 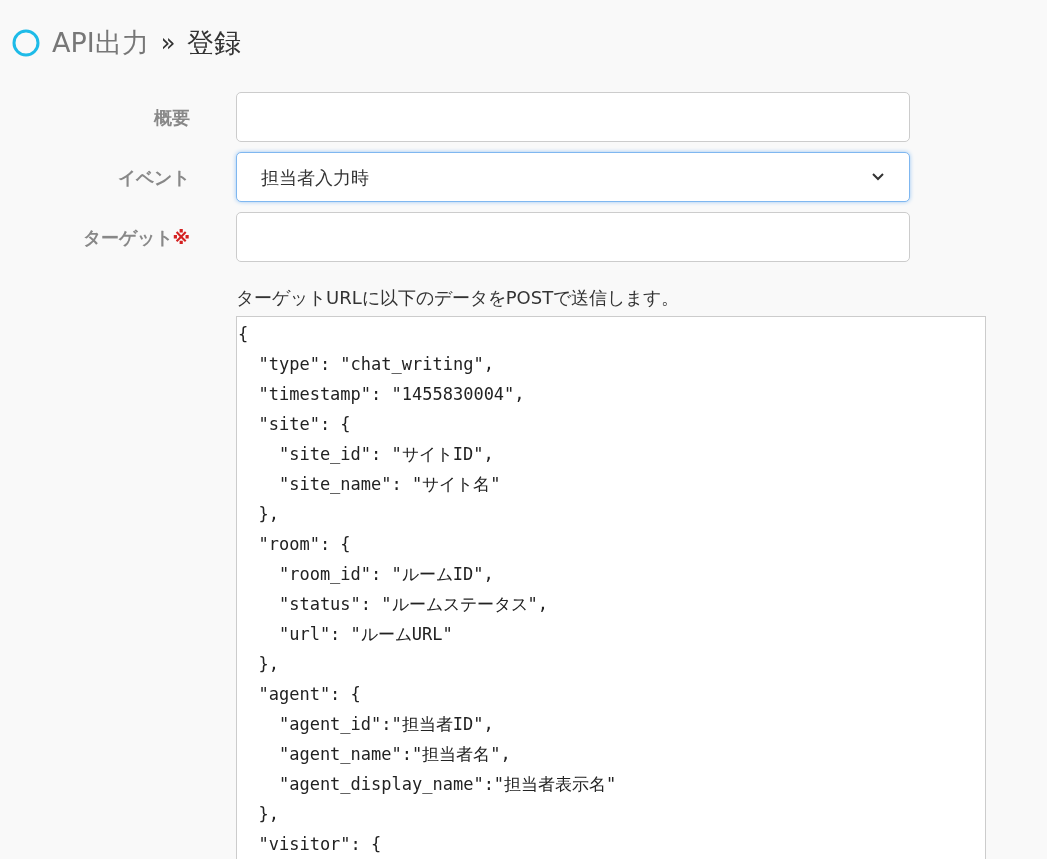 I want to click on circle-icon, so click(x=26, y=43).